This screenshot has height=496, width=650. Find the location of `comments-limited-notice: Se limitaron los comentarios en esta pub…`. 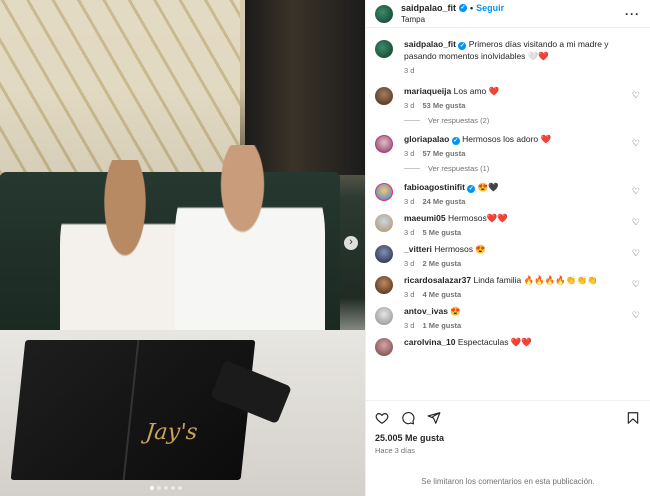

comments-limited-notice: Se limitaron los comentarios en esta pub… is located at coordinates (508, 481).